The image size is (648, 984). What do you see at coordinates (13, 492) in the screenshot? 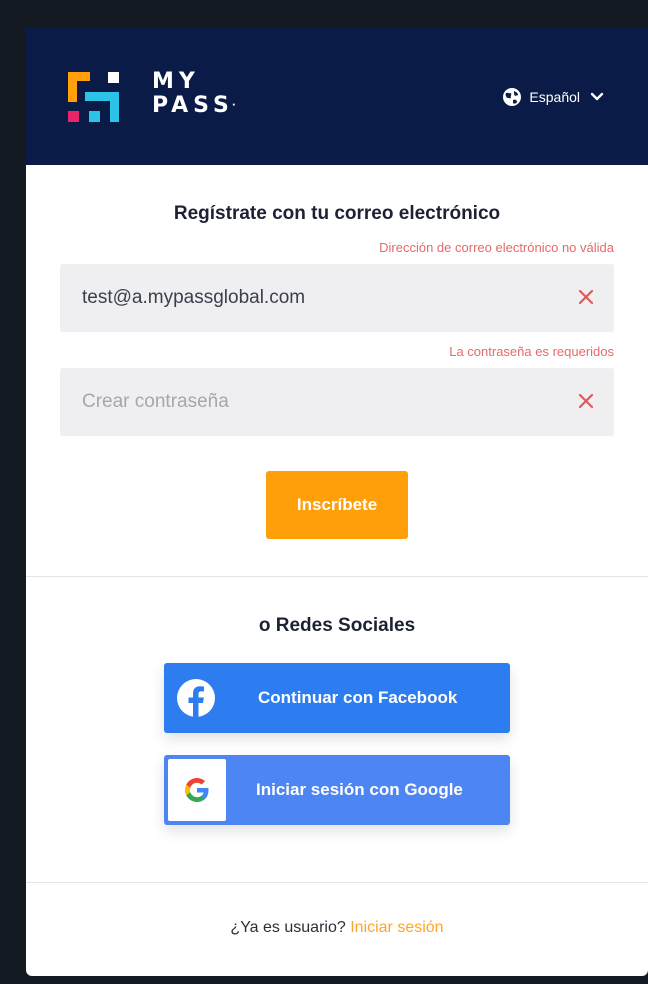
I see `window-edge-left` at bounding box center [13, 492].